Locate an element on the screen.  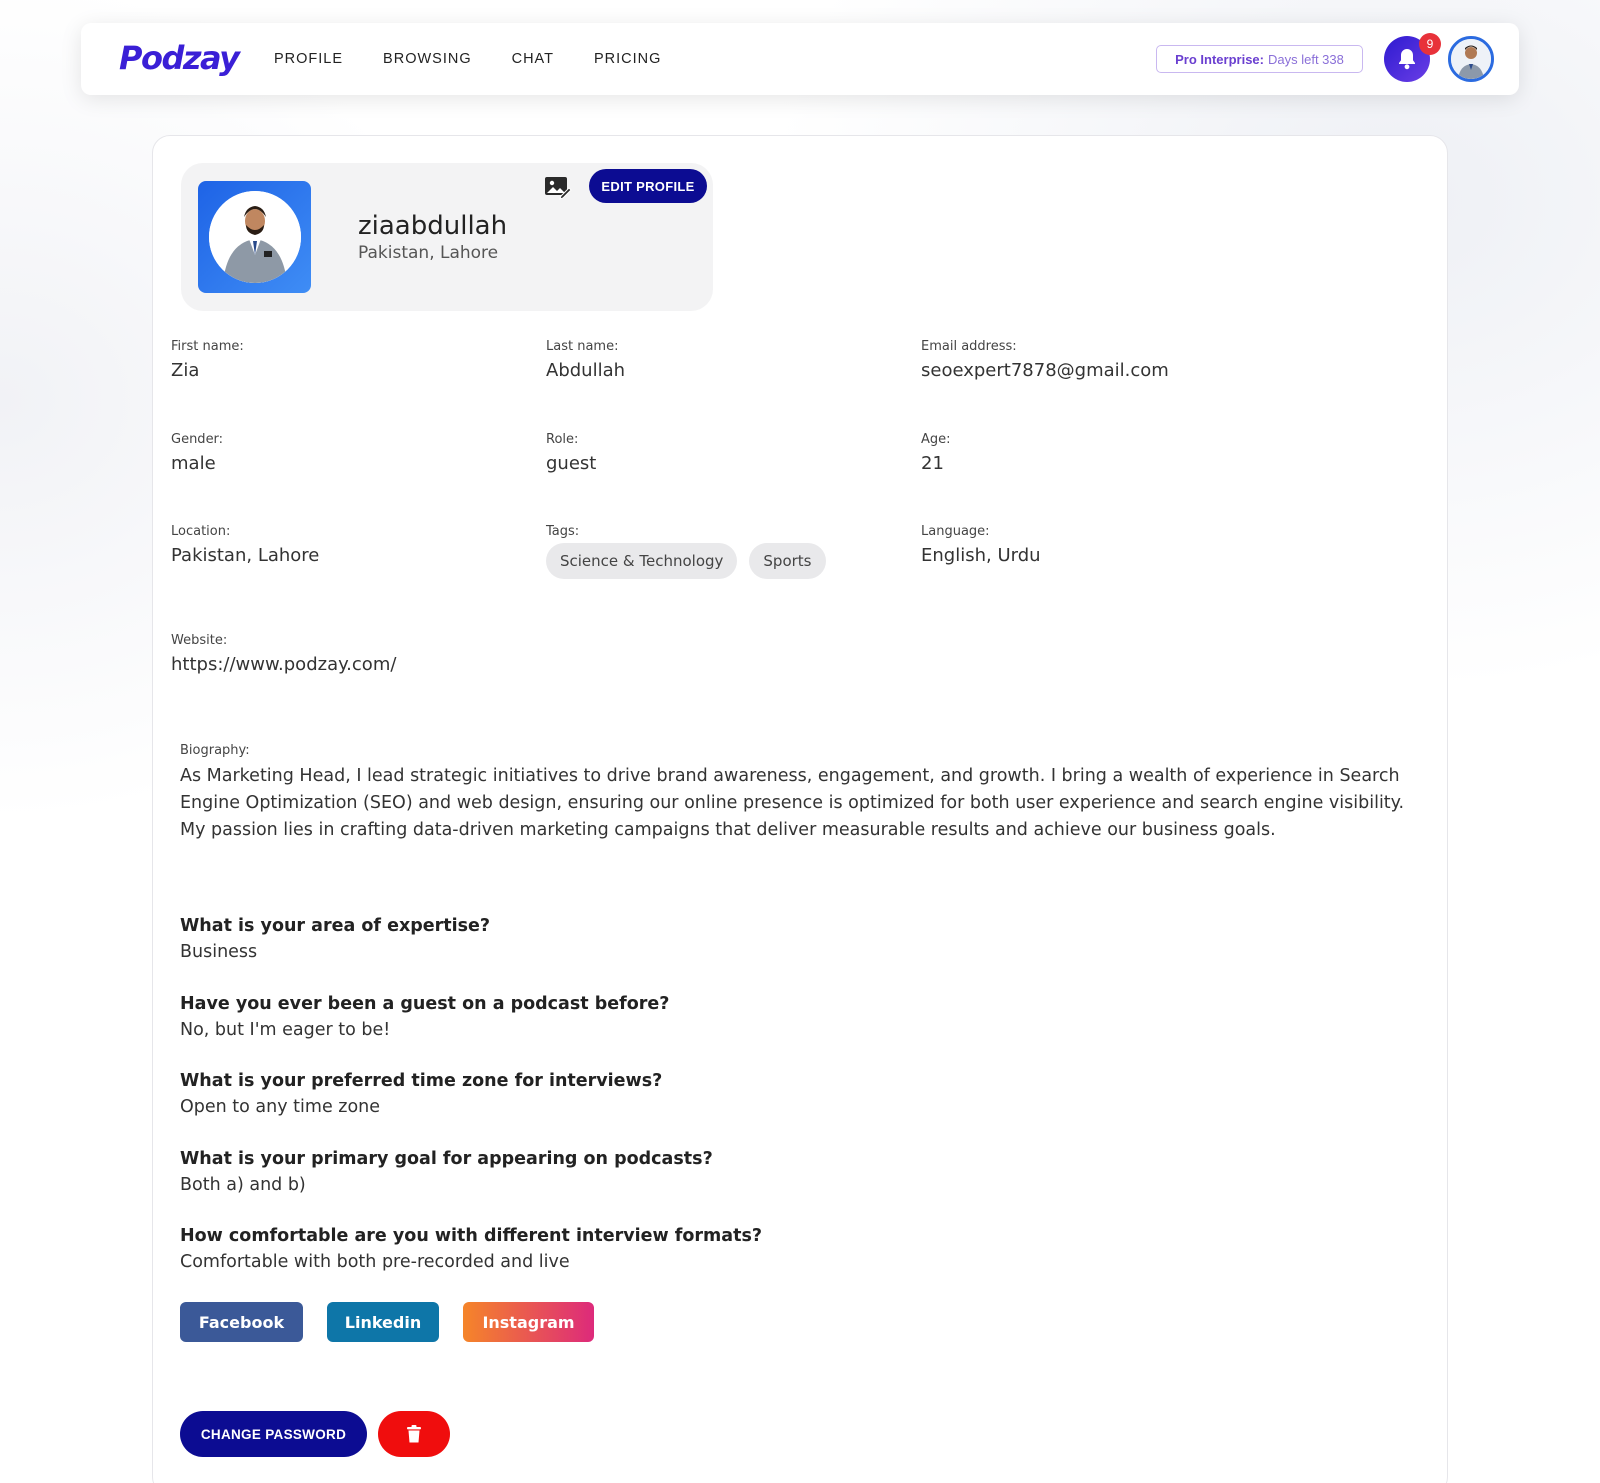
profile-photo-image is located at coordinates (254, 237).